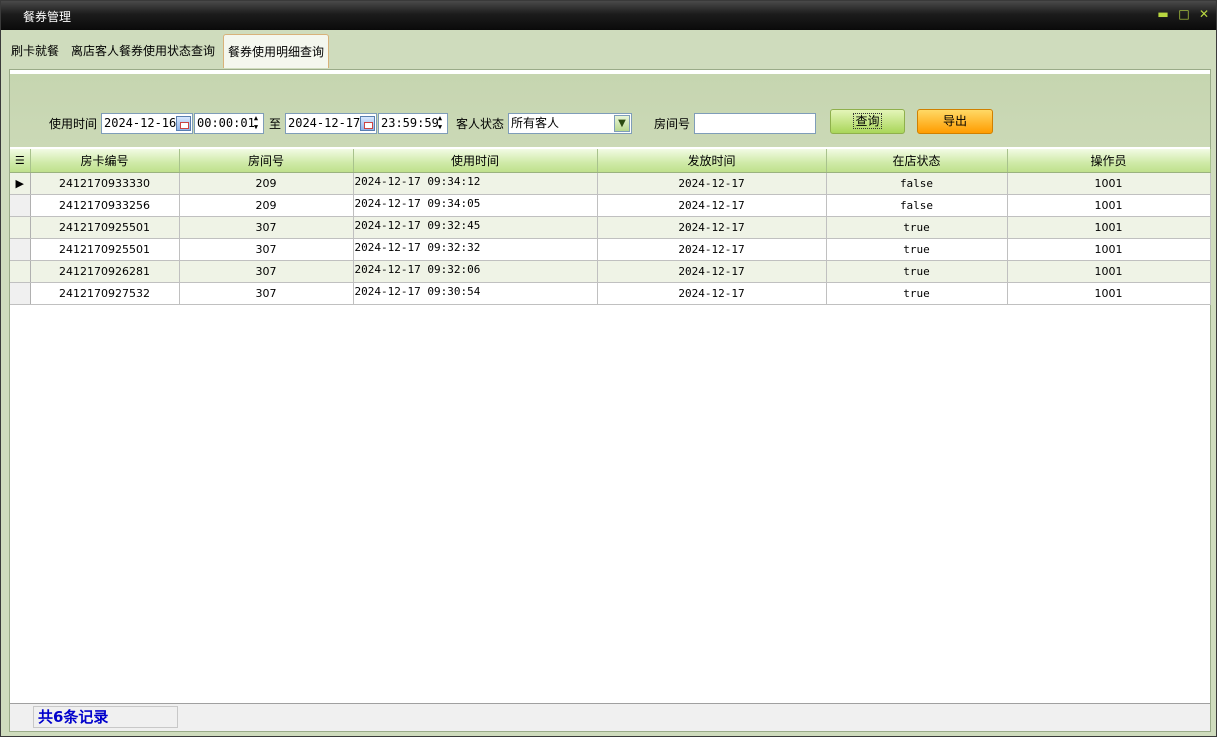 The width and height of the screenshot is (1217, 737). Describe the element at coordinates (480, 124) in the screenshot. I see `guest-status-label: 客人状态` at that location.